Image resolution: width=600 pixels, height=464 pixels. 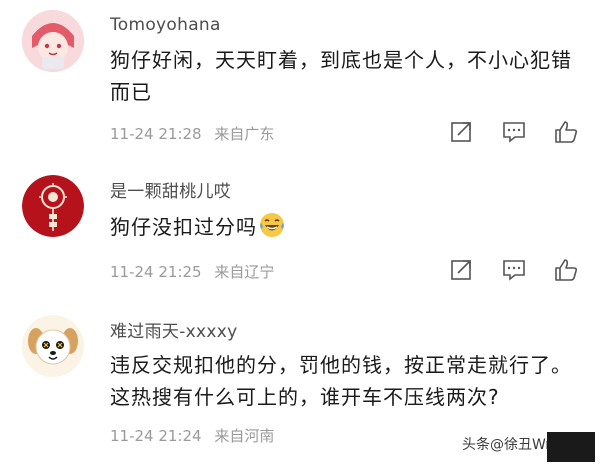 What do you see at coordinates (341, 76) in the screenshot?
I see `comment-text: 狗仔好闲，天天盯着，到底也是个人，不小心犯错而已` at bounding box center [341, 76].